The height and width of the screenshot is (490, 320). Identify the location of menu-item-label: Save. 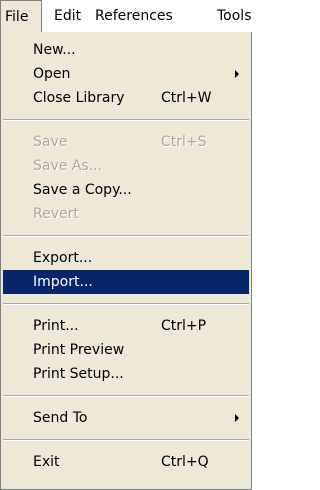
(50, 142).